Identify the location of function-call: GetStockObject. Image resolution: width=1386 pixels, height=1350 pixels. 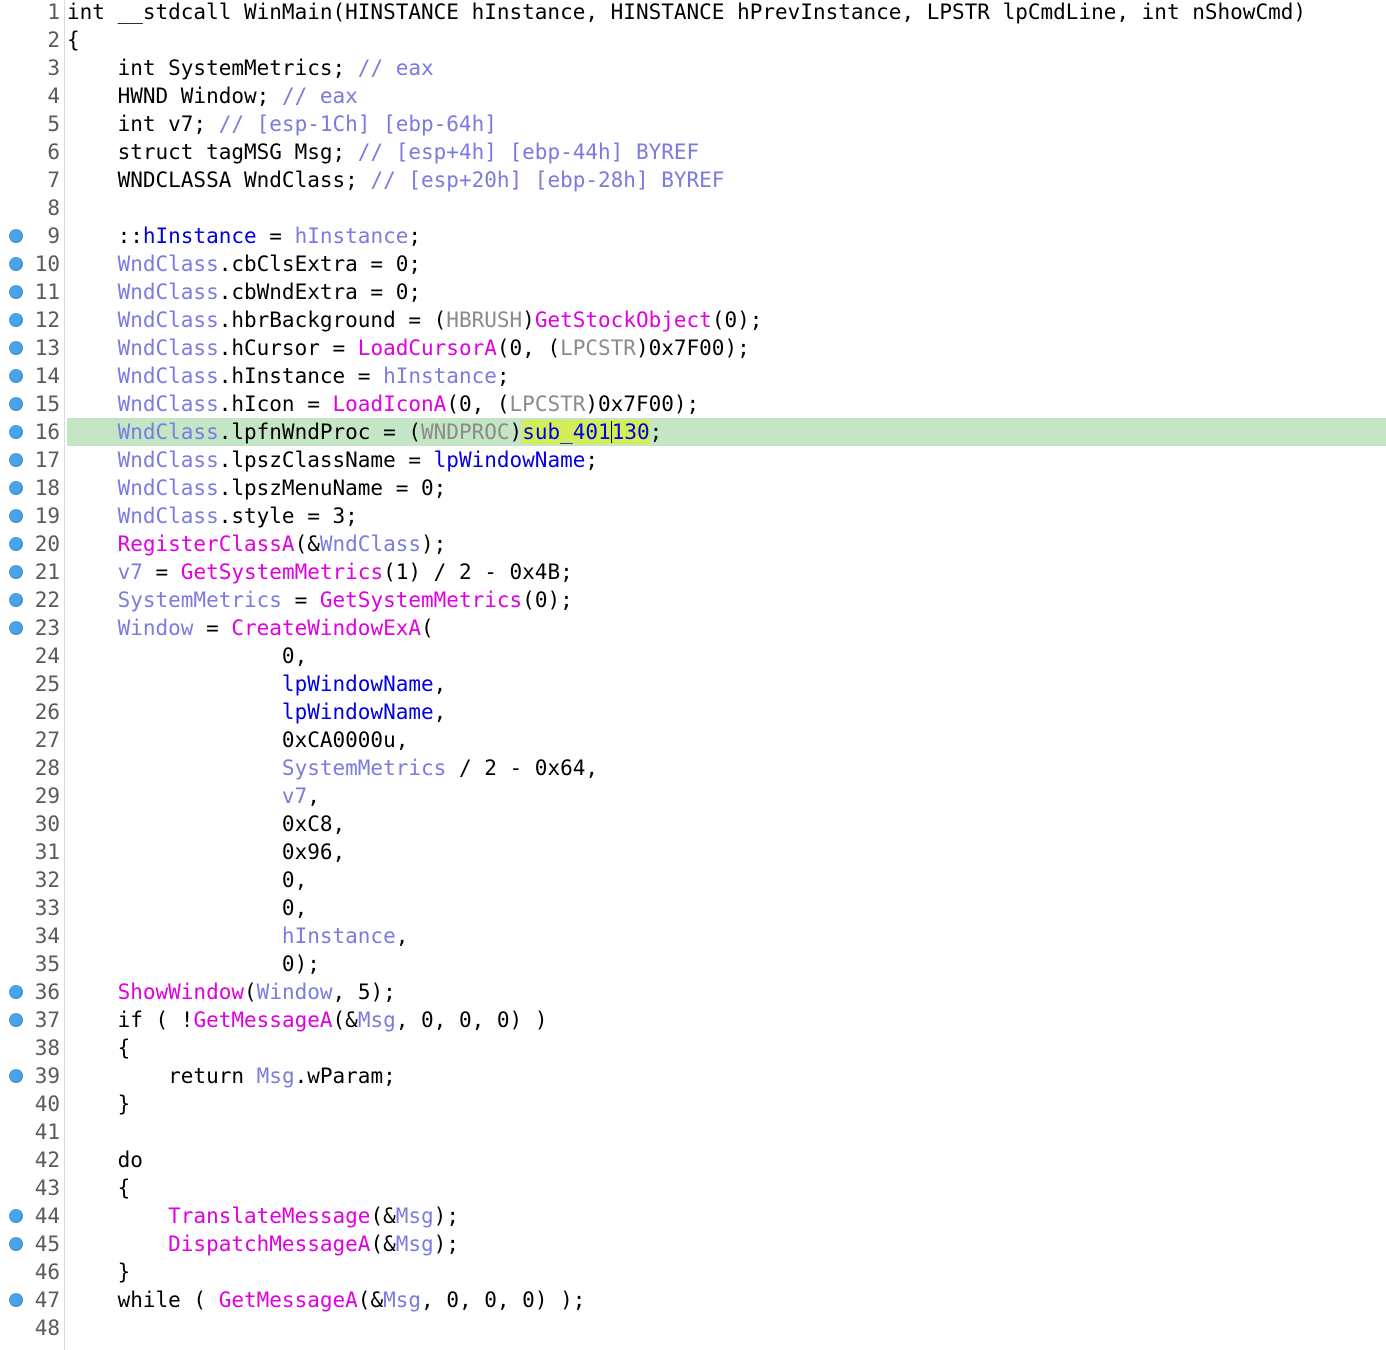
(623, 320).